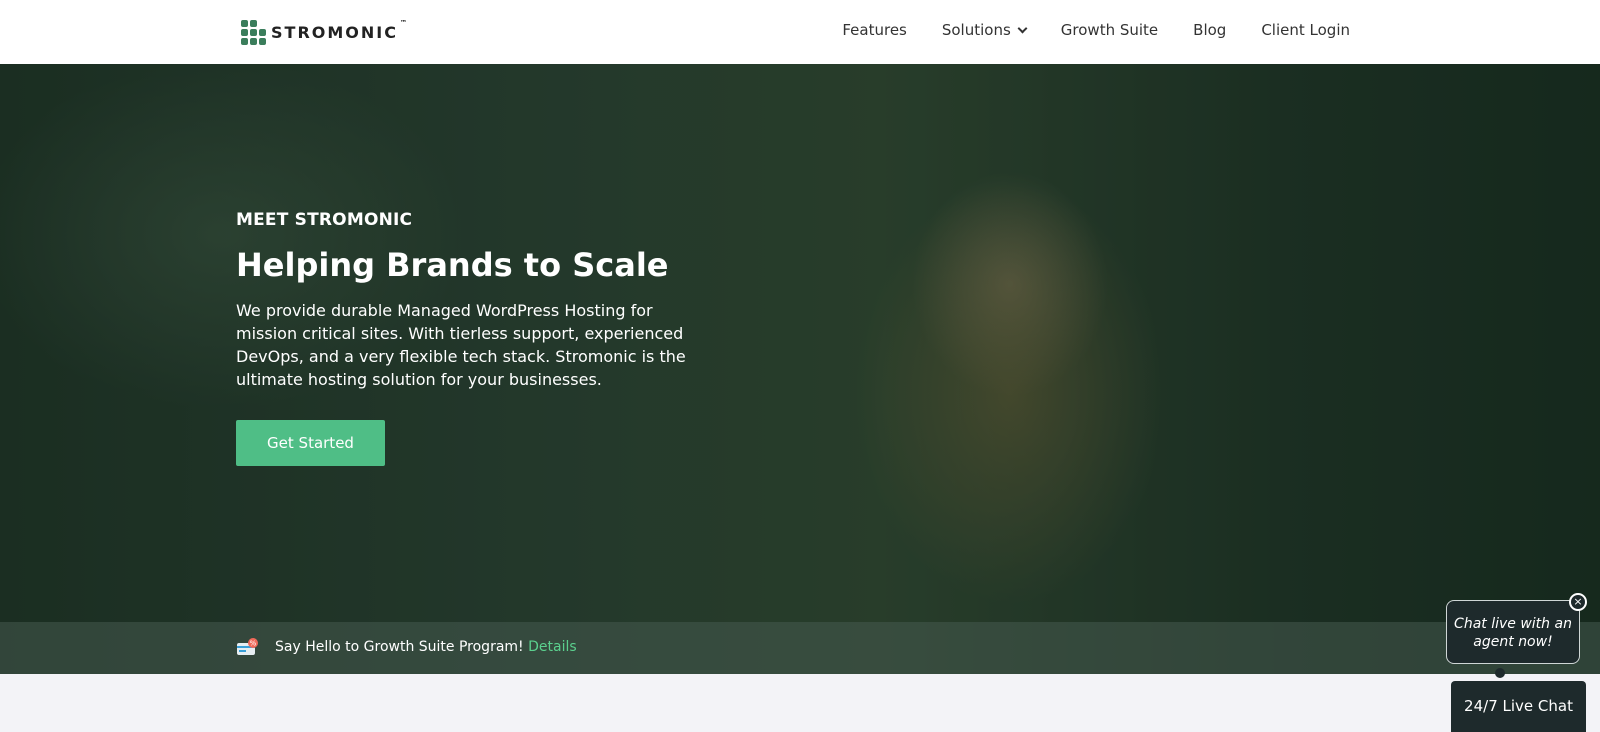  Describe the element at coordinates (1513, 633) in the screenshot. I see `chat-prompt-text: Chat live with an agent now!` at that location.